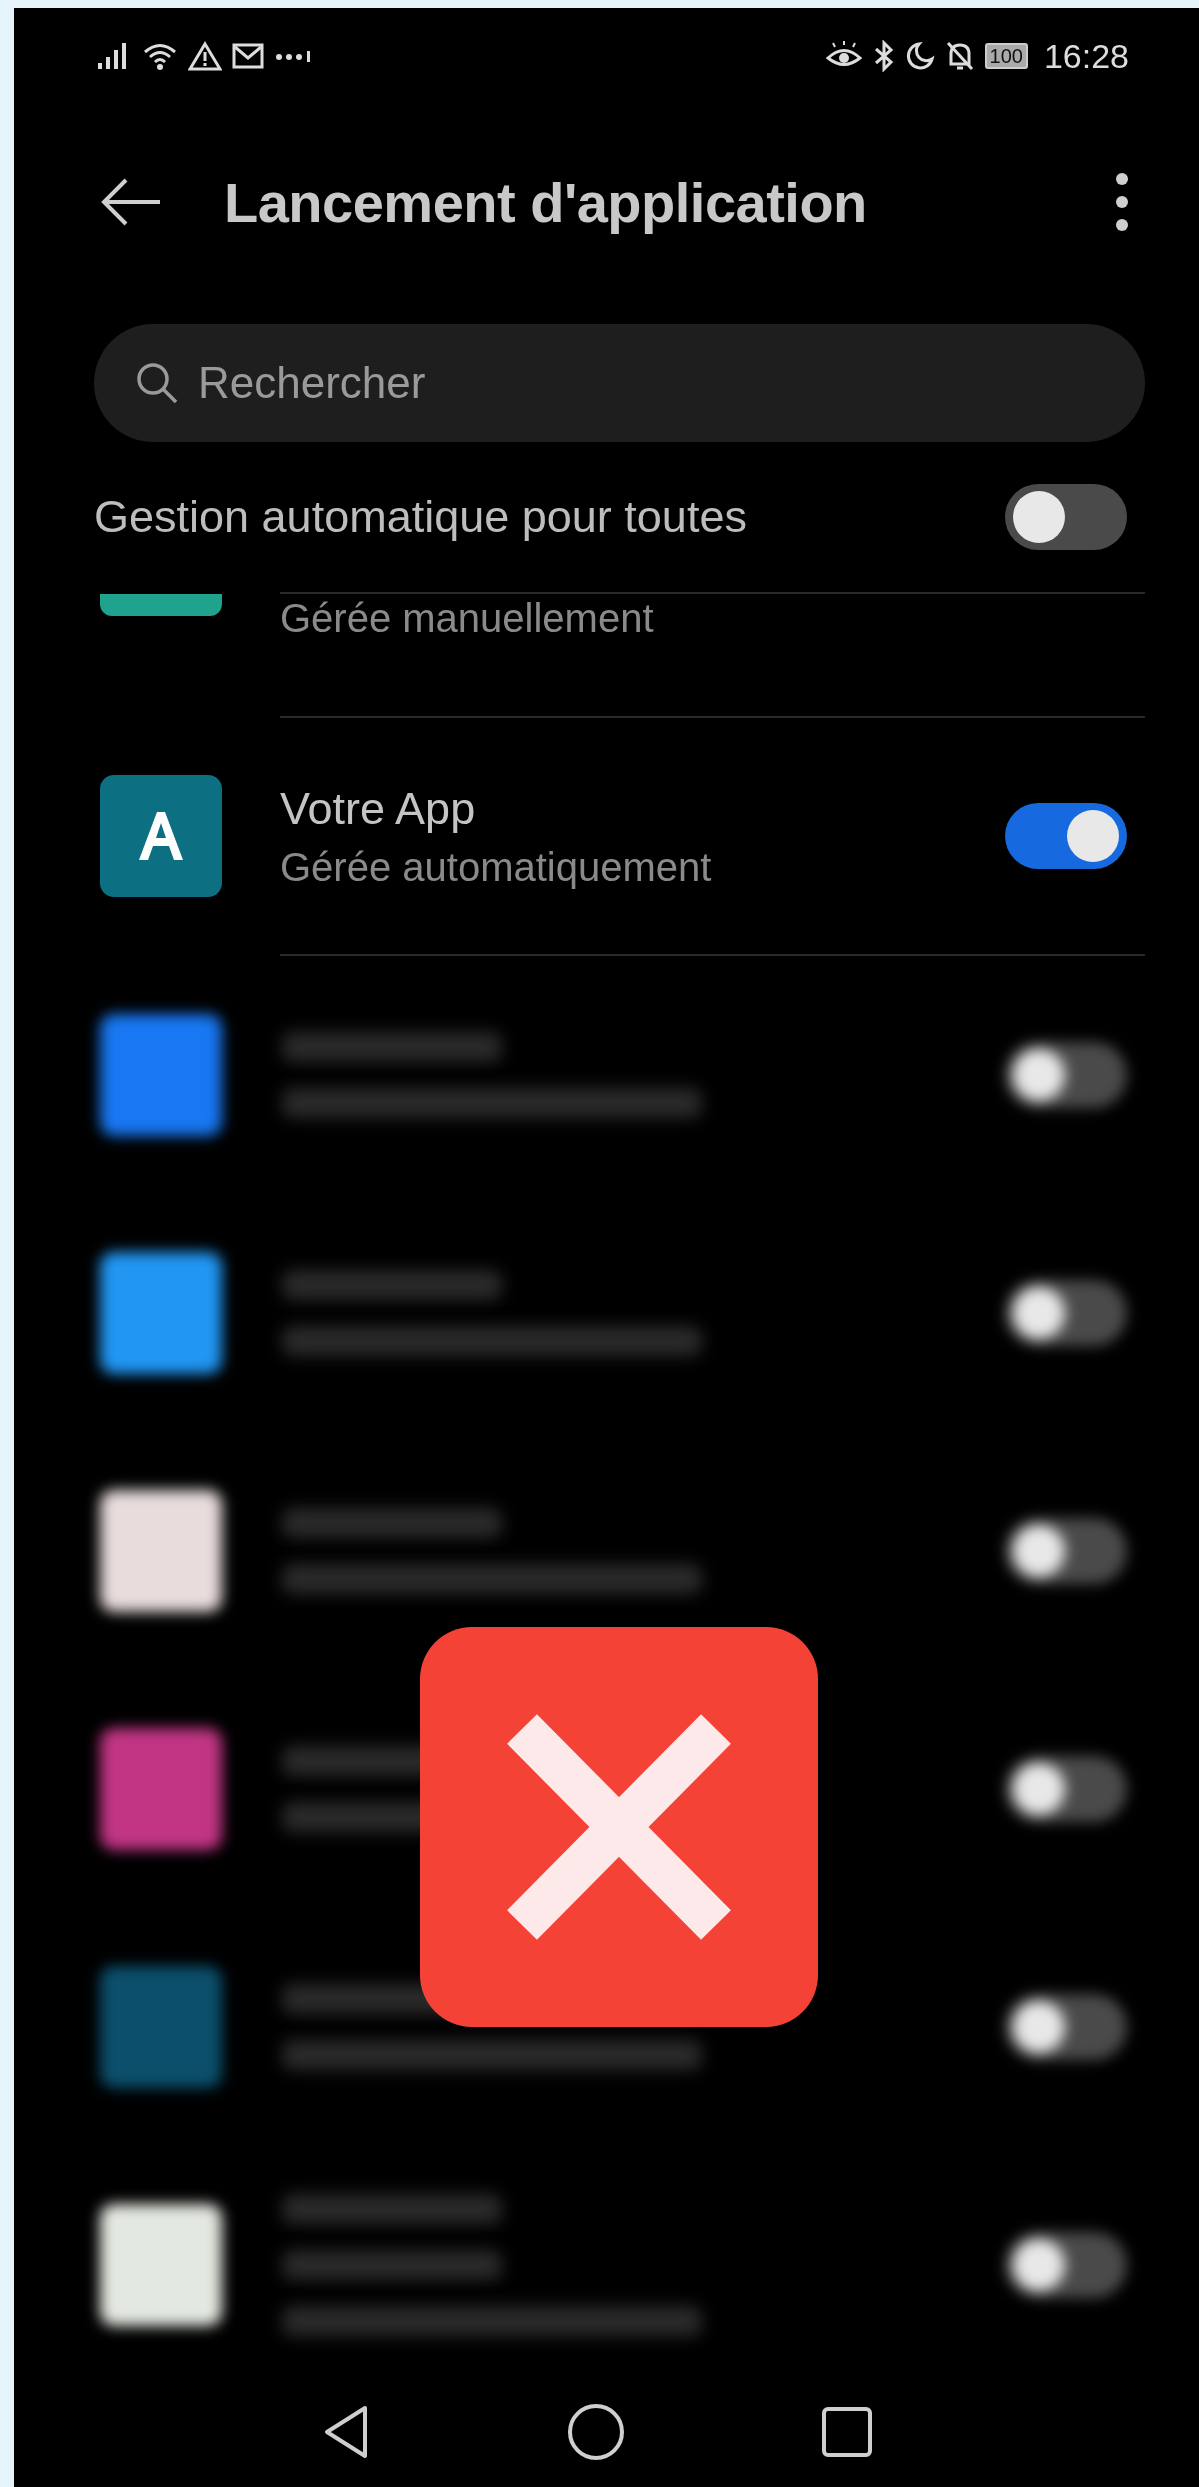 This screenshot has width=1199, height=2487. Describe the element at coordinates (883, 56) in the screenshot. I see `bluetooth-icon` at that location.